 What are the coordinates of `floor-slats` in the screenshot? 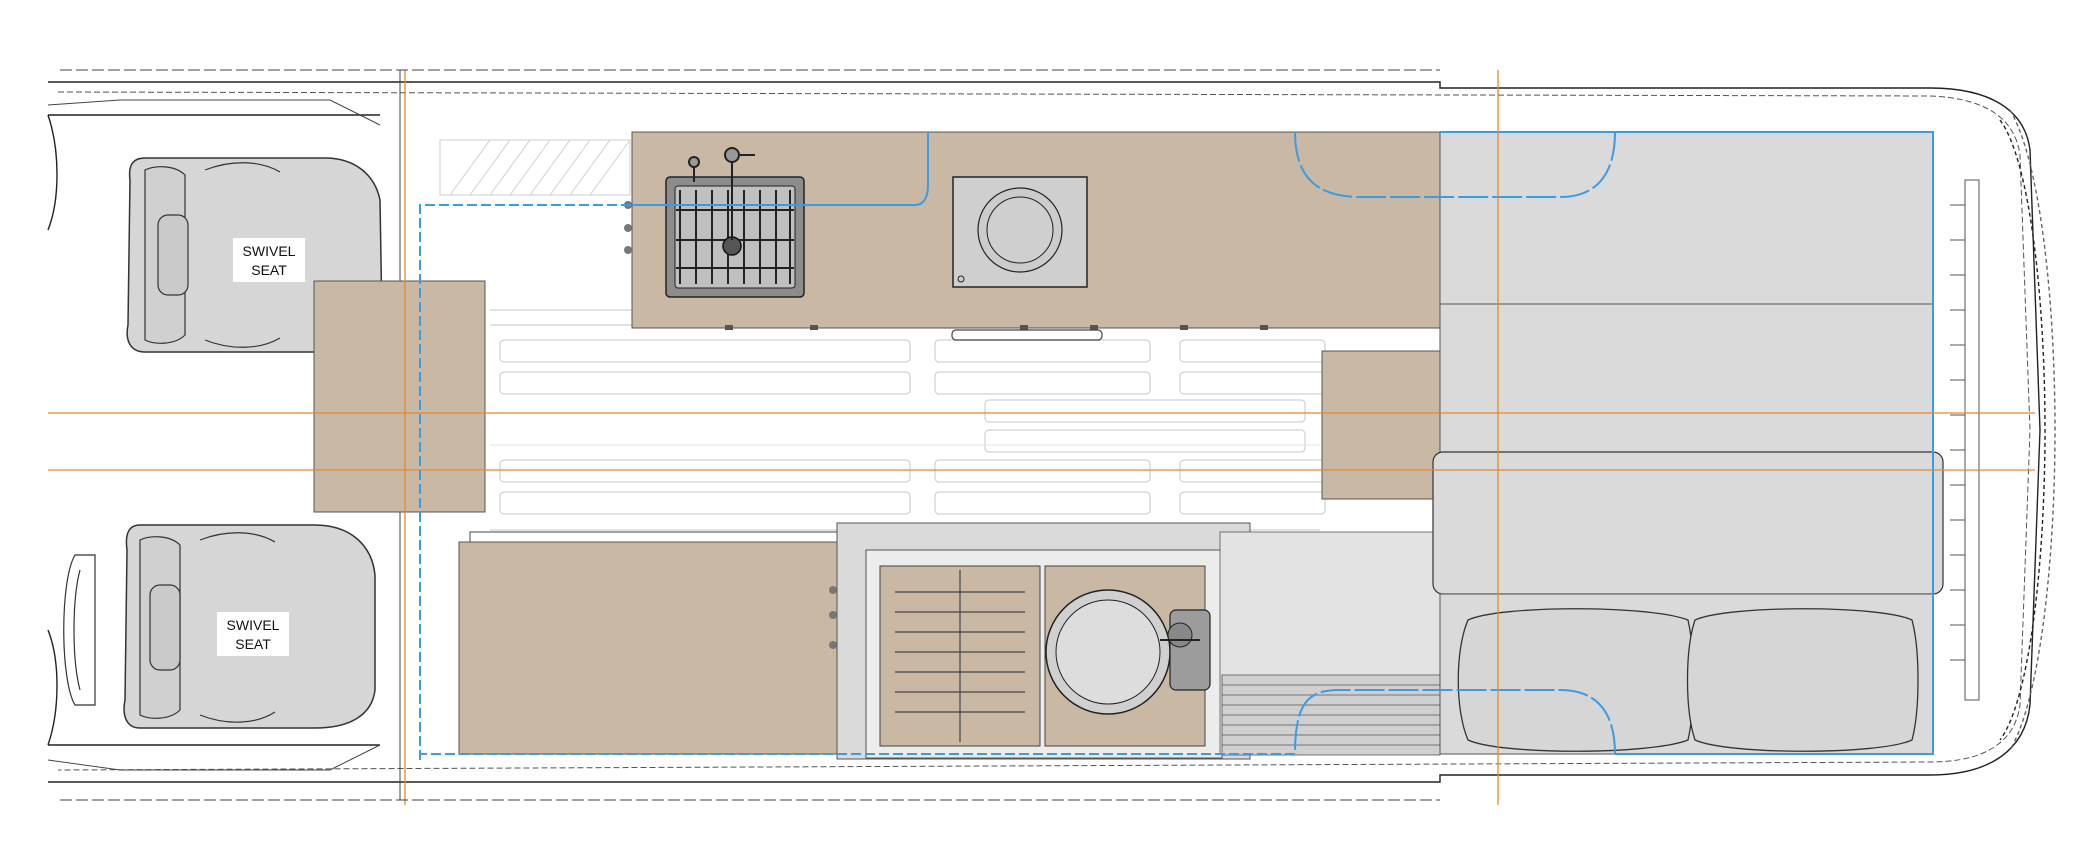 It's located at (908, 420).